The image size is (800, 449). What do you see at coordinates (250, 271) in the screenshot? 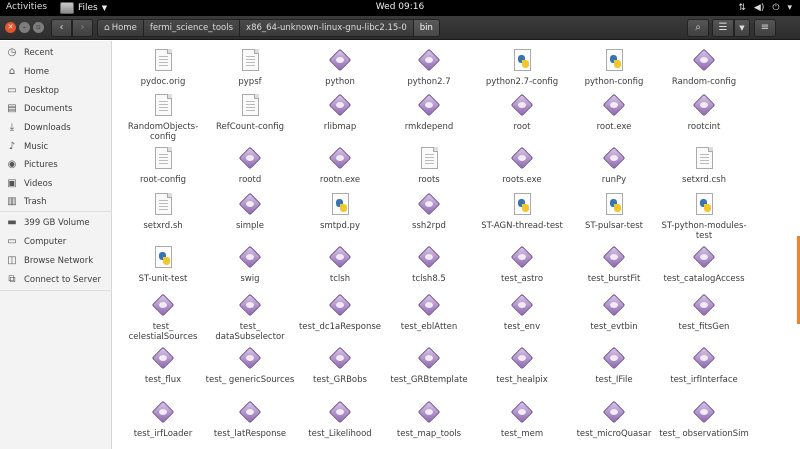
I see `file-item: swig` at bounding box center [250, 271].